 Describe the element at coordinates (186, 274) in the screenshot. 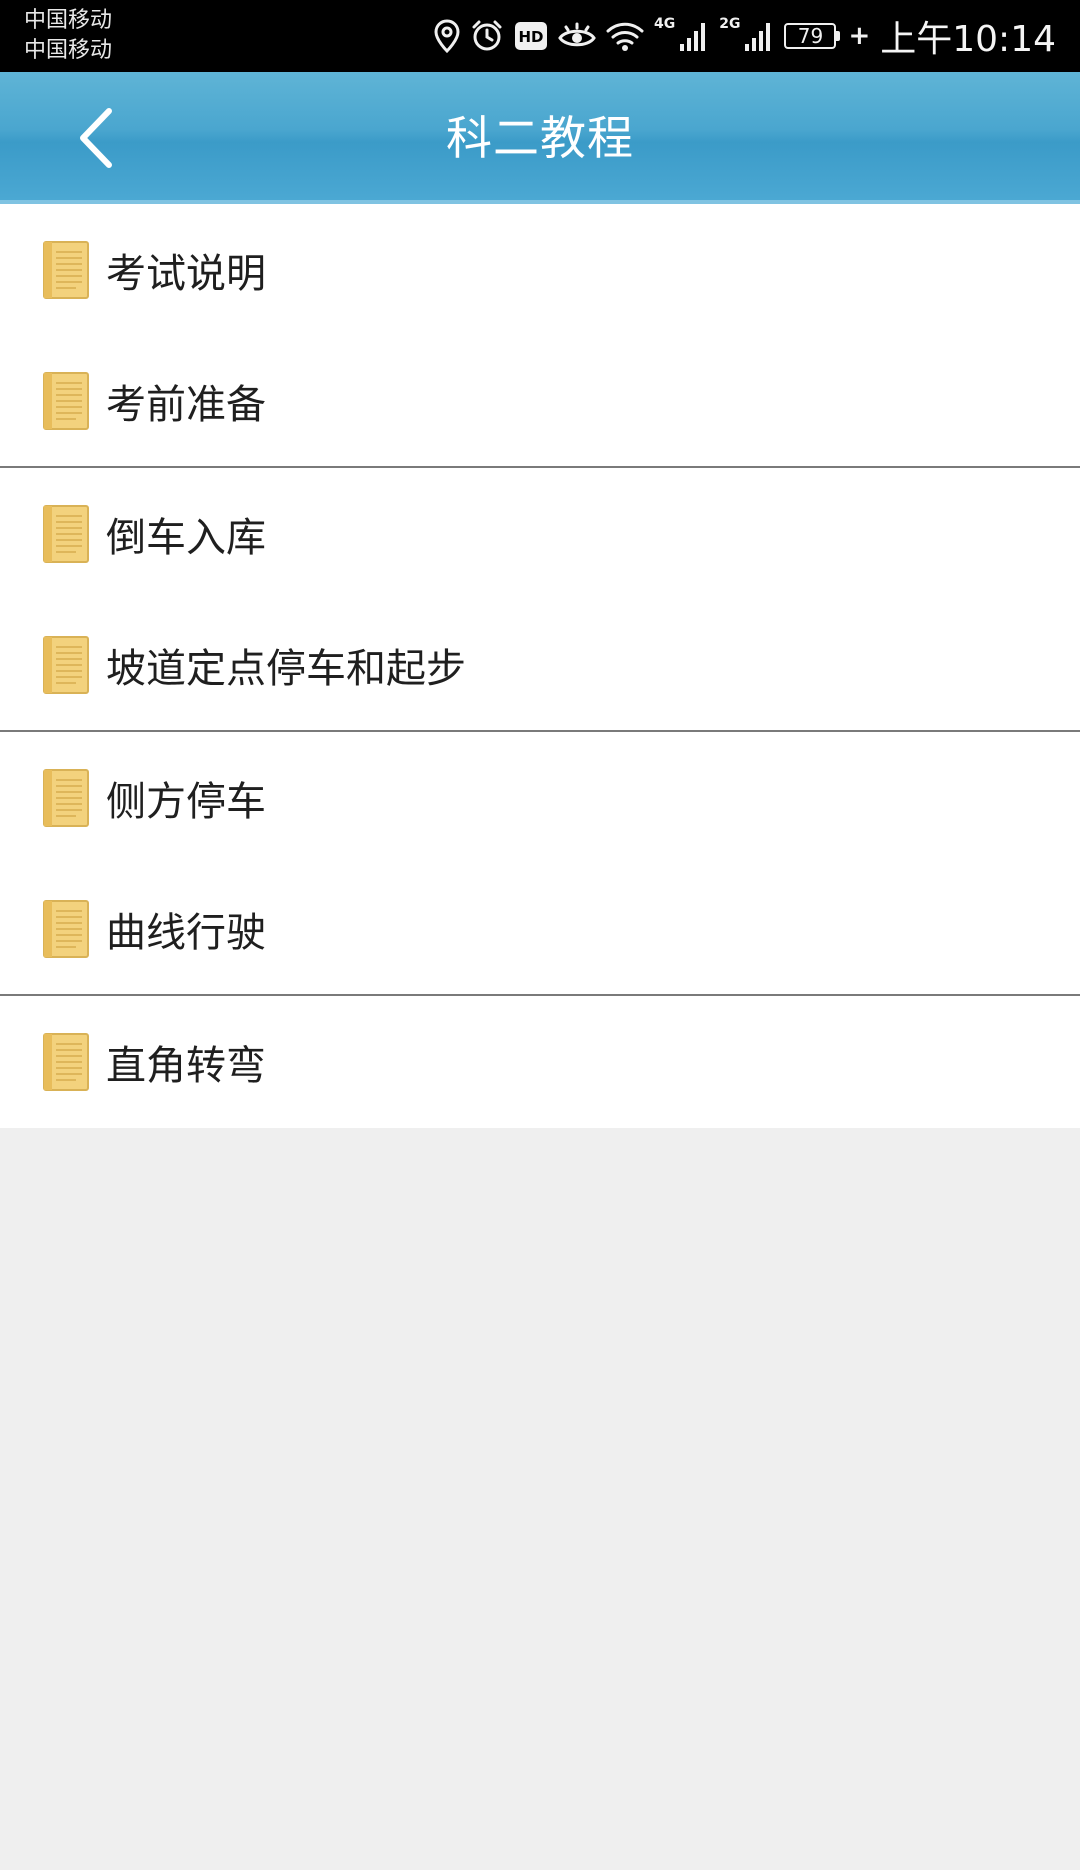

I see `list-item-label: 考试说明` at that location.